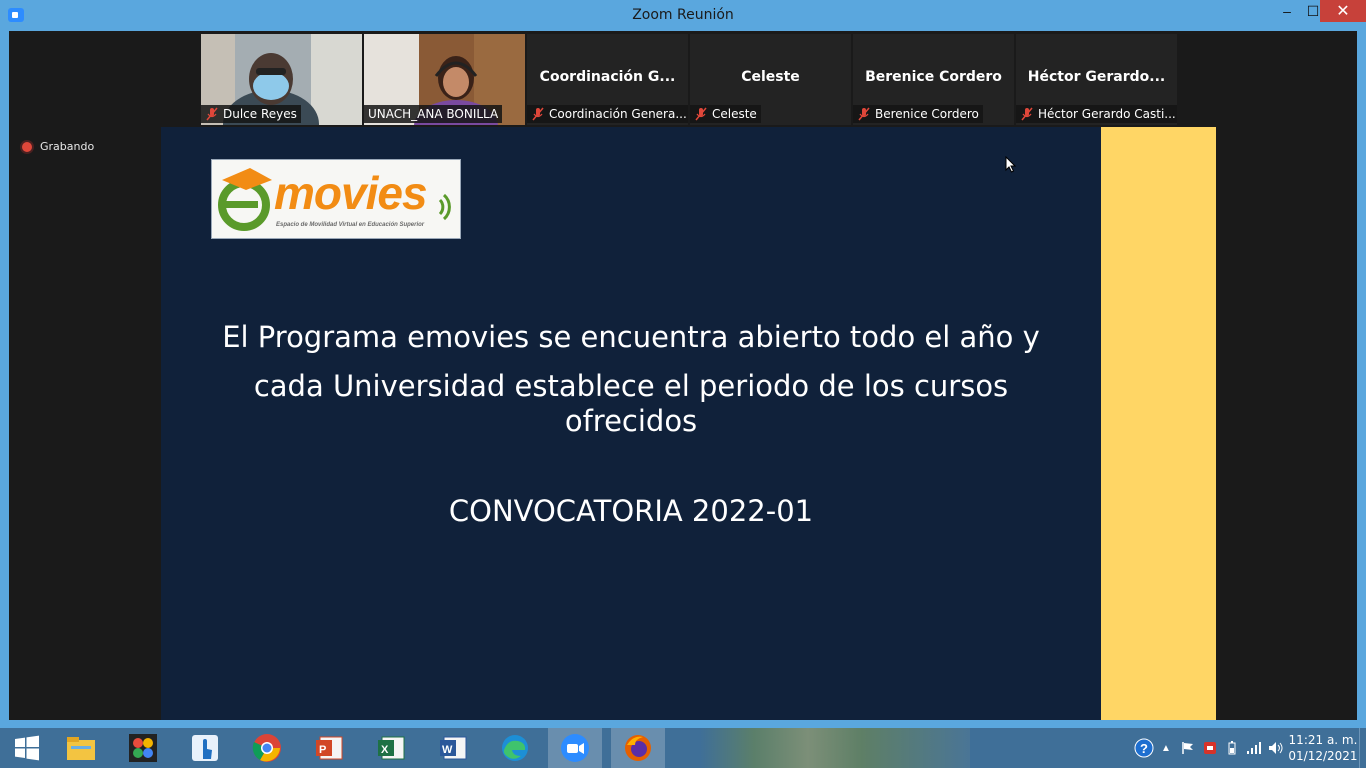 This screenshot has height=768, width=1366. I want to click on action-center-flag-icon, so click(1188, 748).